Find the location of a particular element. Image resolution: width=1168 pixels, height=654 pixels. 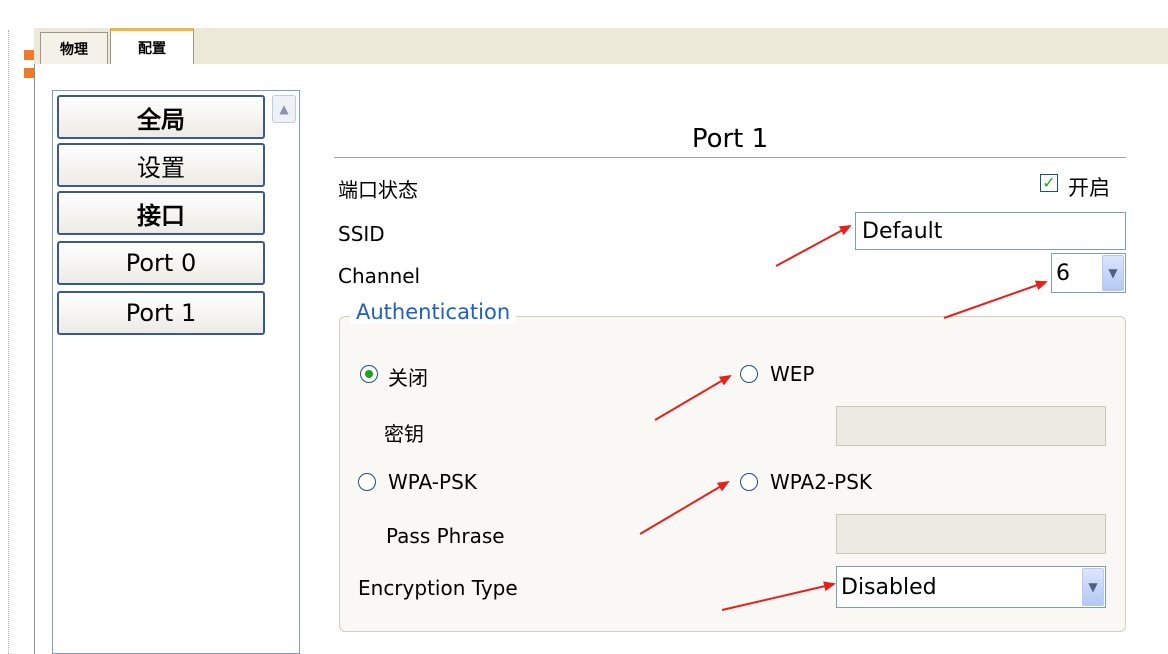

sidebar-item-global: 全局 is located at coordinates (161, 117).